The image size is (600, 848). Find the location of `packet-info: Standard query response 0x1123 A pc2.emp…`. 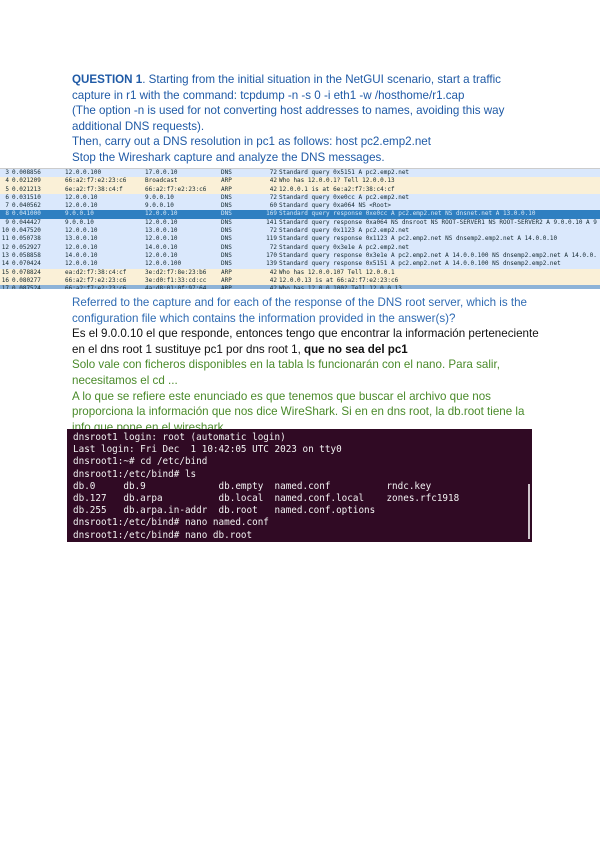

packet-info: Standard query response 0x1123 A pc2.emp… is located at coordinates (418, 239).